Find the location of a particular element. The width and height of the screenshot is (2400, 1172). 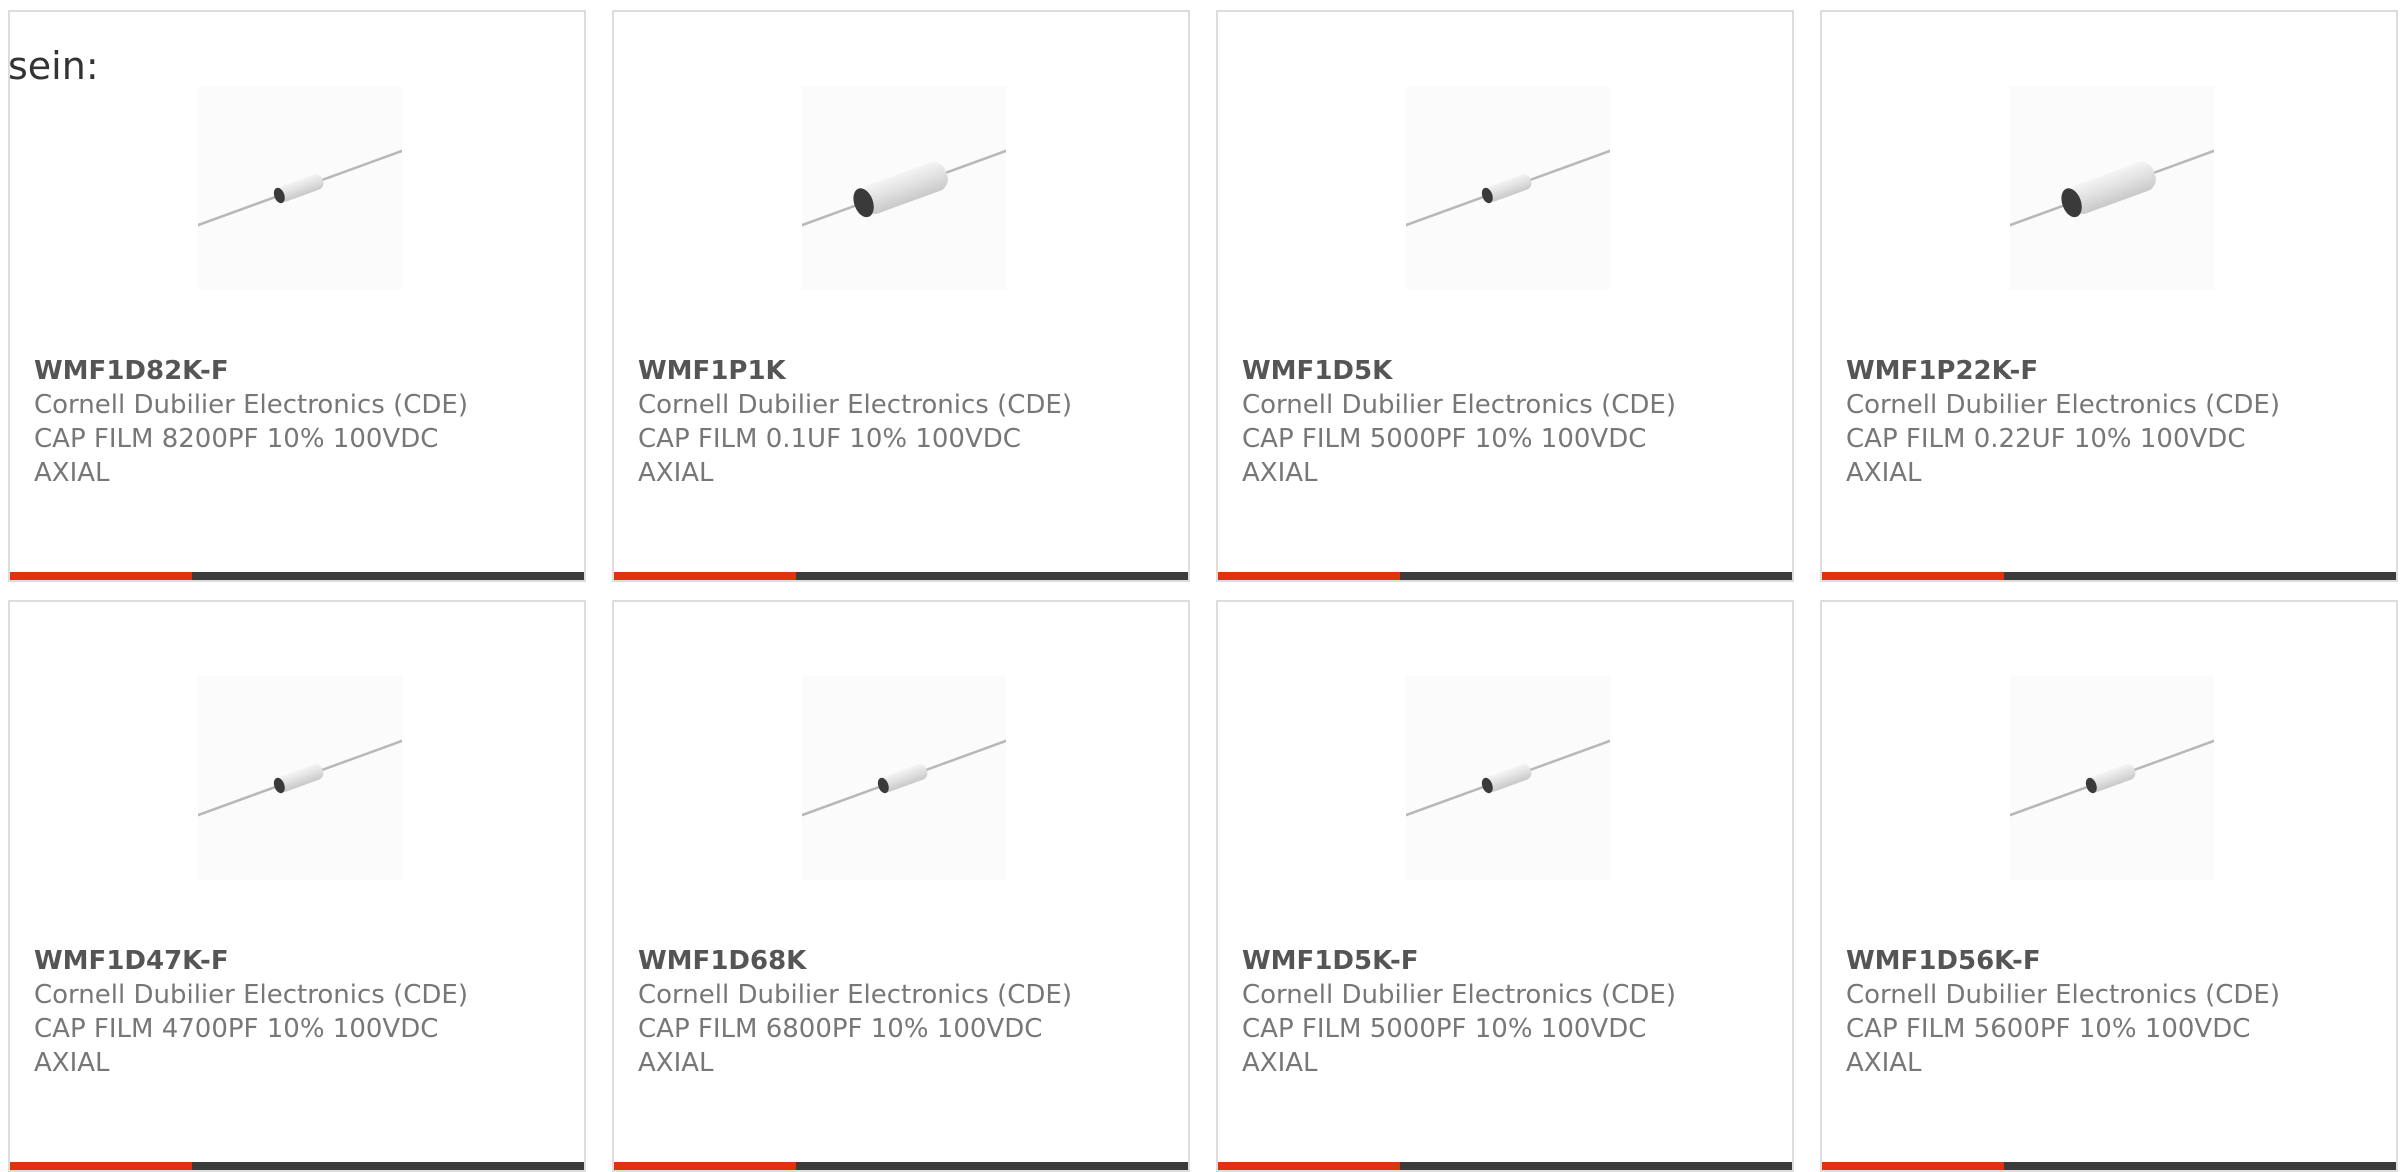

description: CAP FILM 5600PF 10% 100VDC is located at coordinates (2048, 1029).